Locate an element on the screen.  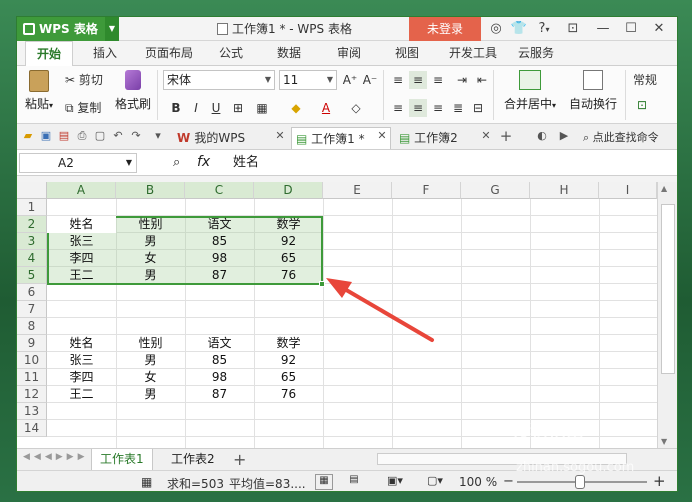
merge-center-button: 合并居中▾ is located at coordinates (530, 91).